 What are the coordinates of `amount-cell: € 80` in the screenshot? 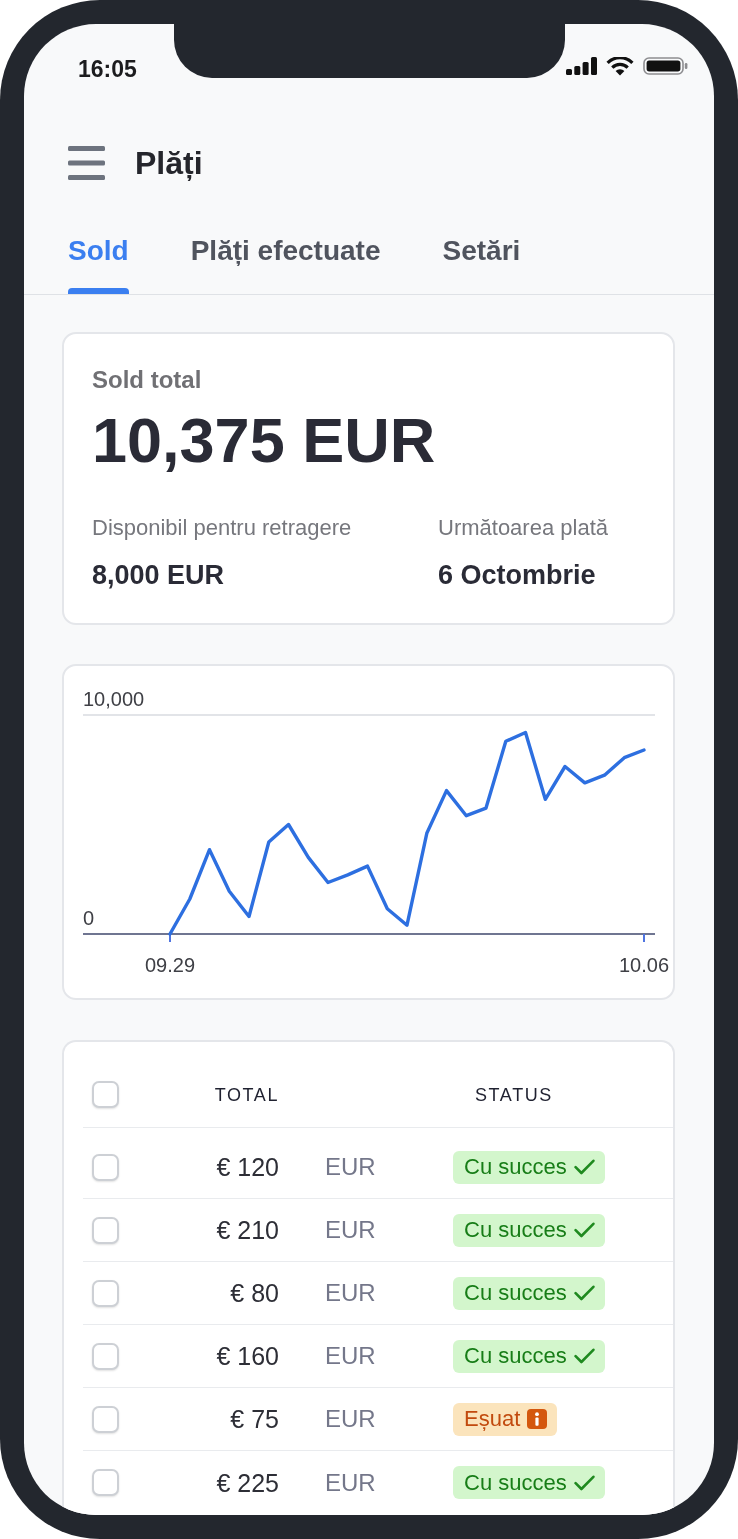 It's located at (254, 1293).